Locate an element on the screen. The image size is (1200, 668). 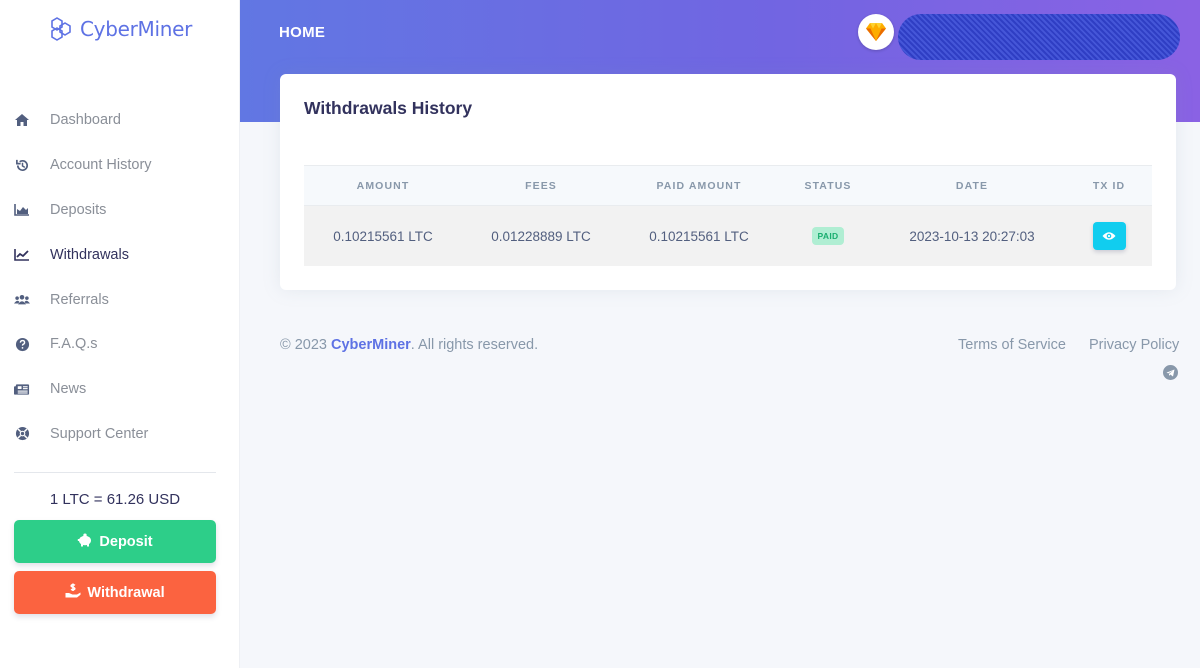
column-header-paid-amount: PAID AMOUNT is located at coordinates (699, 185).